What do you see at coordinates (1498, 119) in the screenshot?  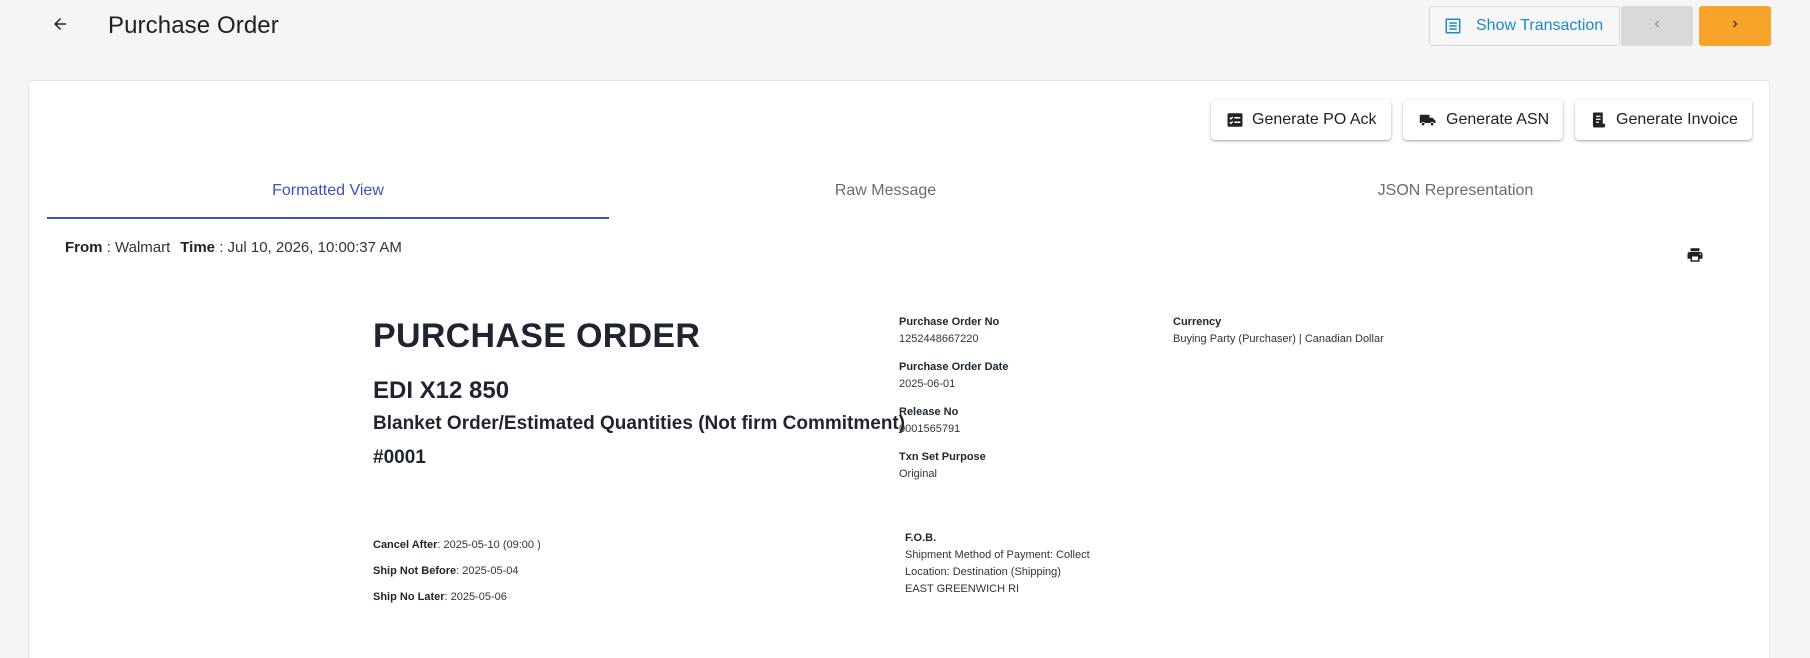 I see `generate-asn-label: Generate ASN` at bounding box center [1498, 119].